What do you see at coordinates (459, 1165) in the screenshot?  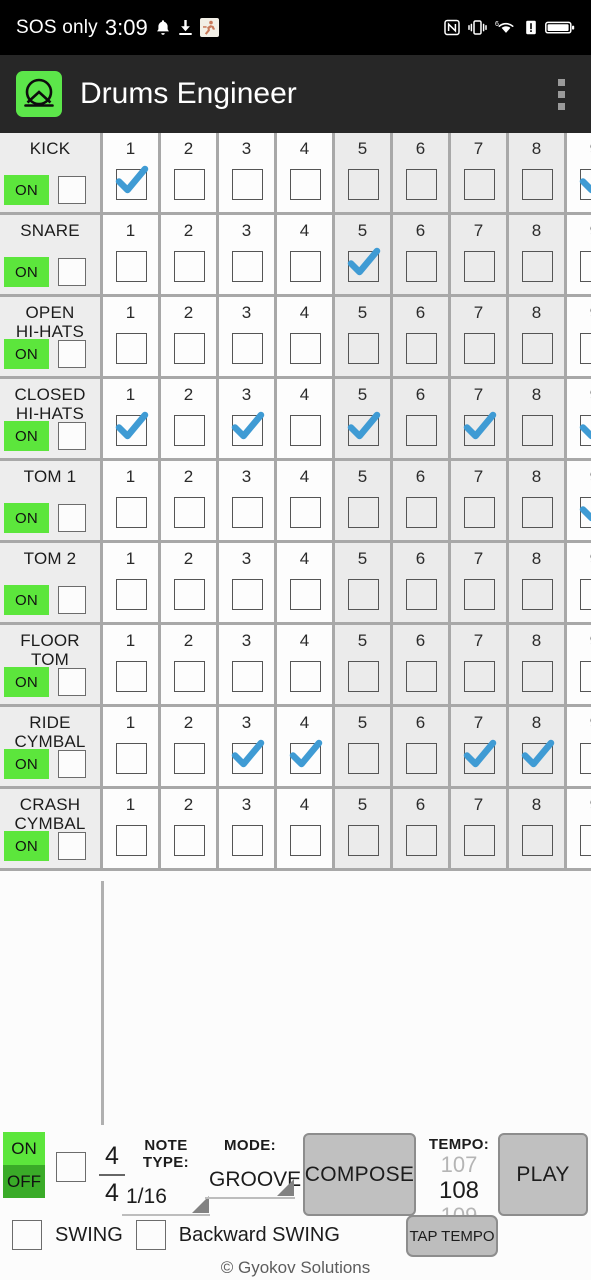 I see `tempo-previous-value: 107` at bounding box center [459, 1165].